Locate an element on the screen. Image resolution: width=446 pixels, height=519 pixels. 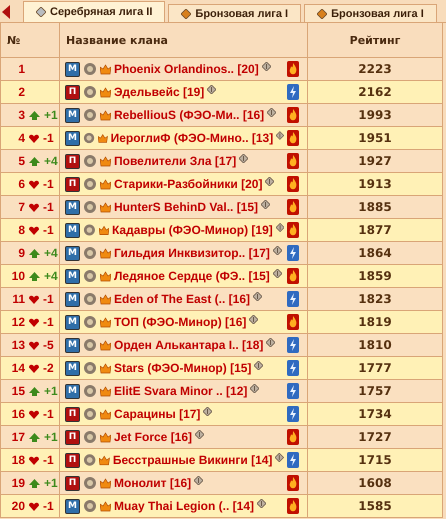
clan-name: Гильдия Инквизитор.. [17] is located at coordinates (192, 253).